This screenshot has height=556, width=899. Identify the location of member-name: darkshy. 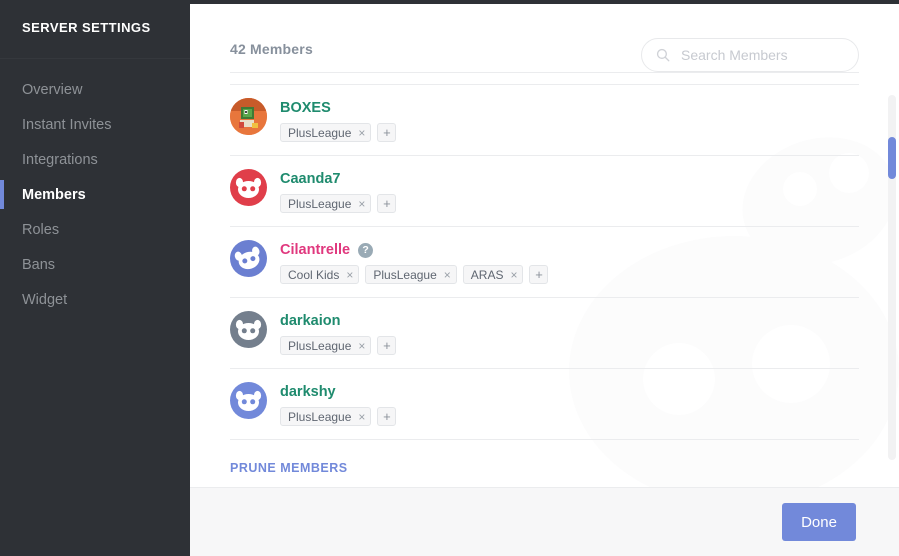
(308, 392).